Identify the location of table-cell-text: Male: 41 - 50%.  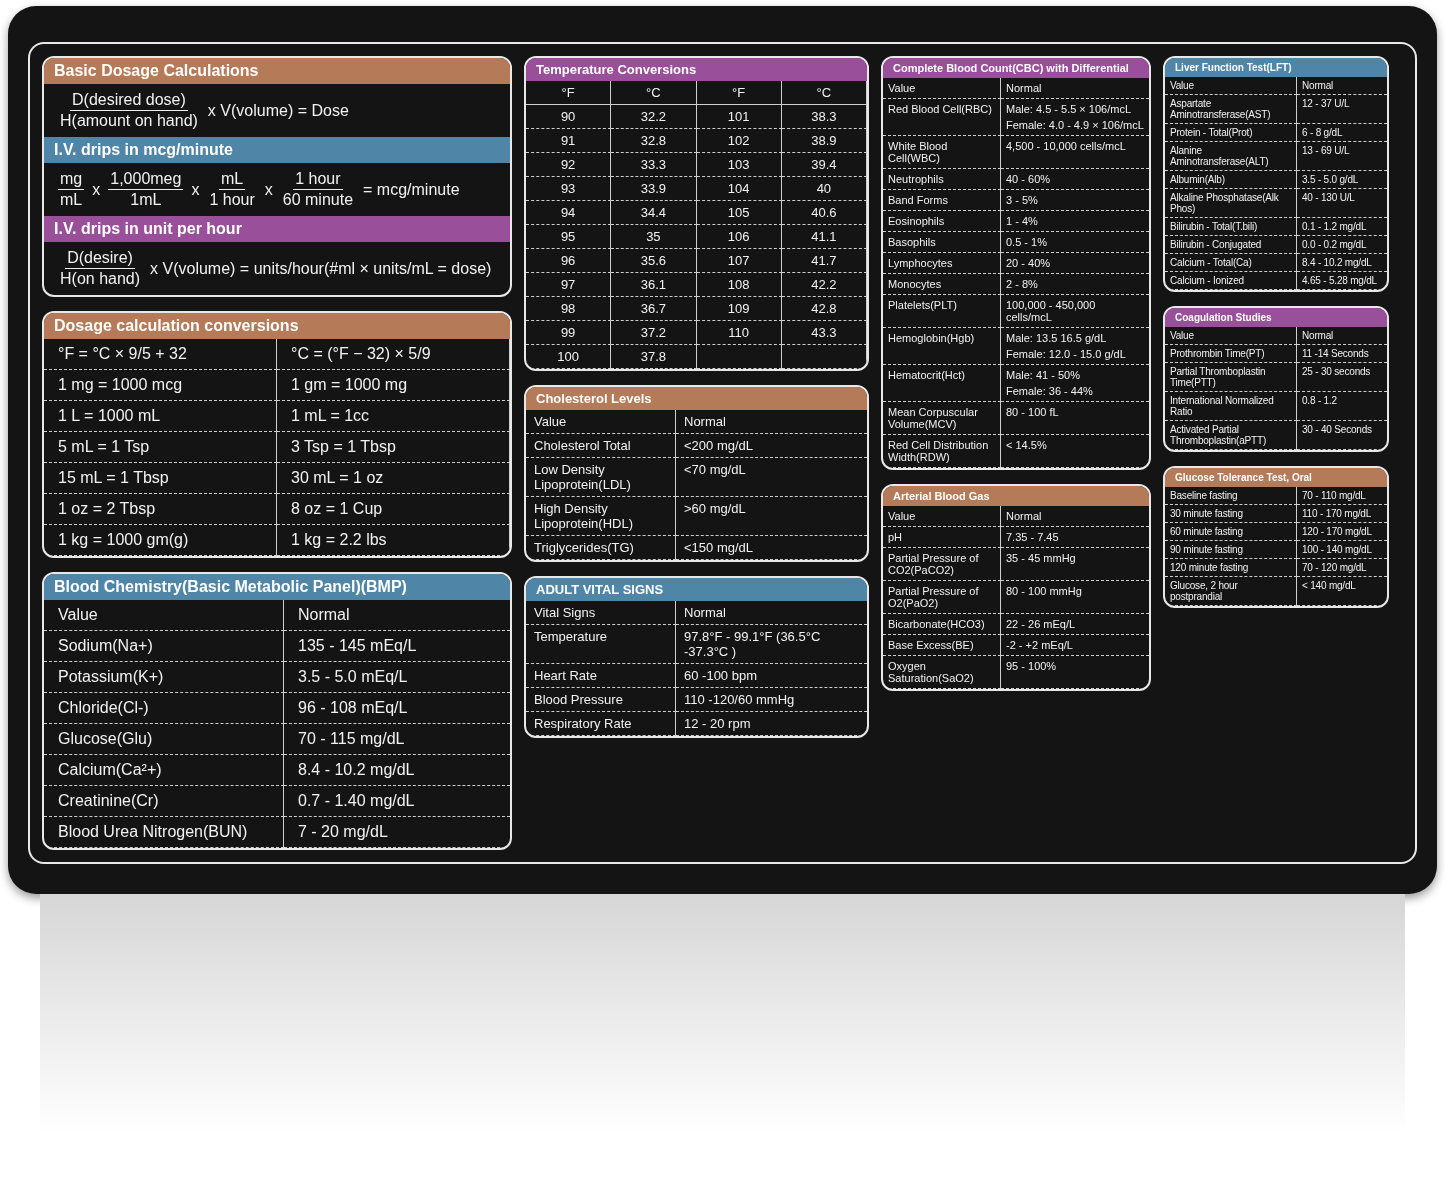
(1043, 375).